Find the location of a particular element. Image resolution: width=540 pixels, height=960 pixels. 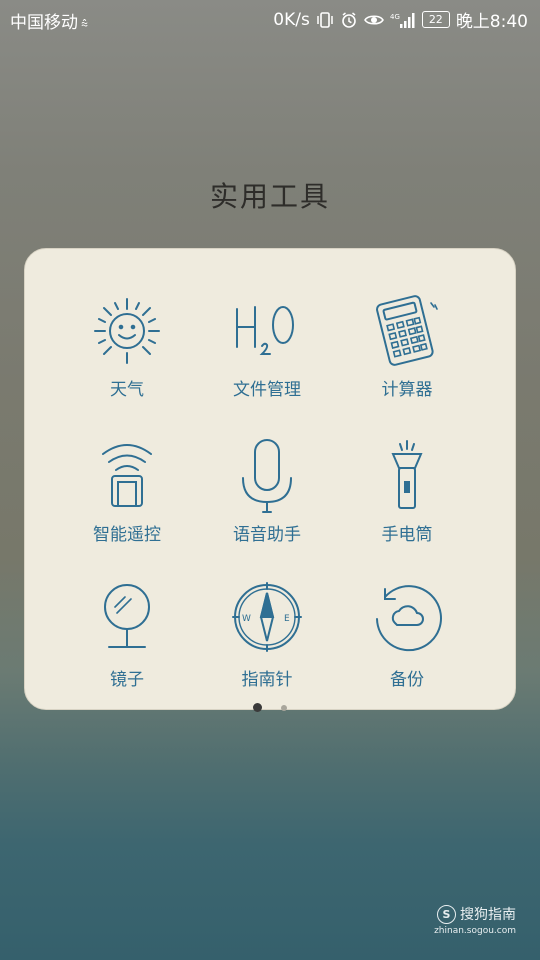

svg-text: 4G is located at coordinates (395, 17).